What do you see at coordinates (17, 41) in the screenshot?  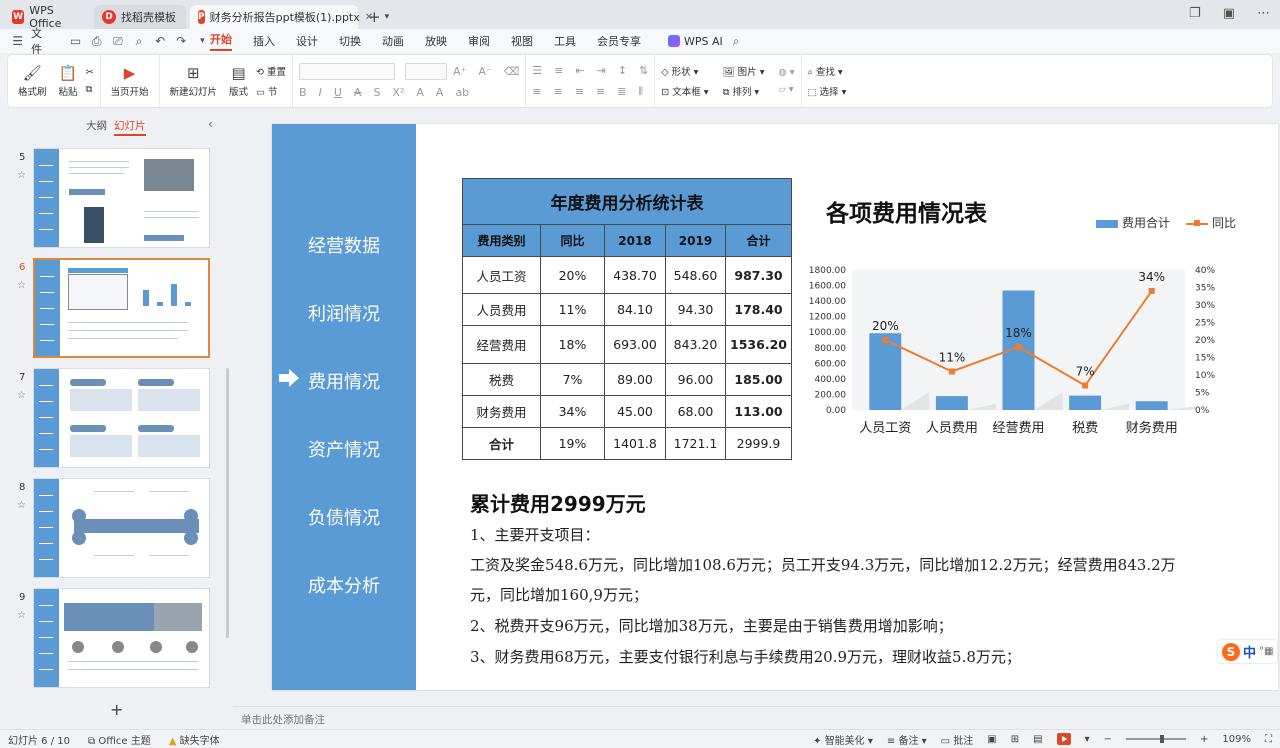 I see `hamburger-icon: ☰` at bounding box center [17, 41].